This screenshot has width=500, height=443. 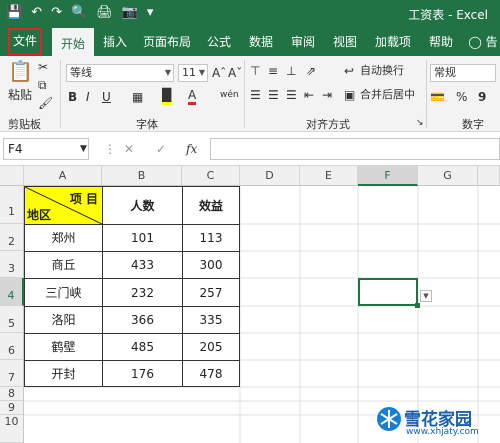 I want to click on row-header: 1, so click(x=12, y=205).